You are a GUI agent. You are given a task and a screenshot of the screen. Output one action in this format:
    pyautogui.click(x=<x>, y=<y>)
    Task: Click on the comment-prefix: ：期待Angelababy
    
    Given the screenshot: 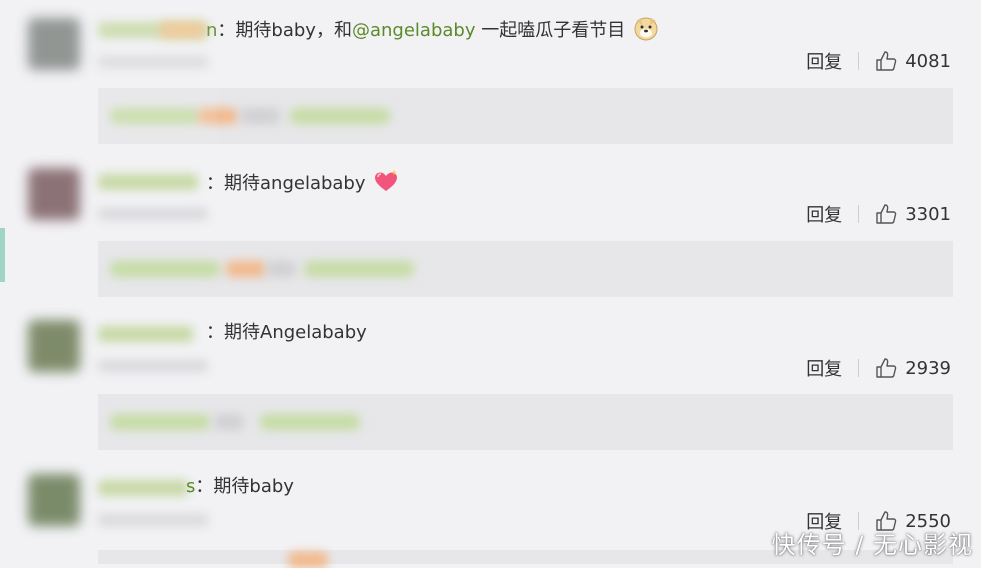 What is the action you would take?
    pyautogui.click(x=286, y=332)
    